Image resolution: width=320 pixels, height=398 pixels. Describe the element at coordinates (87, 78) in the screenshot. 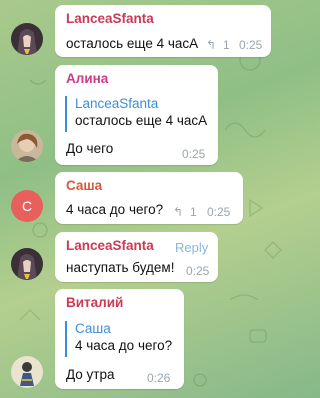

I see `sender-name: Алина` at that location.